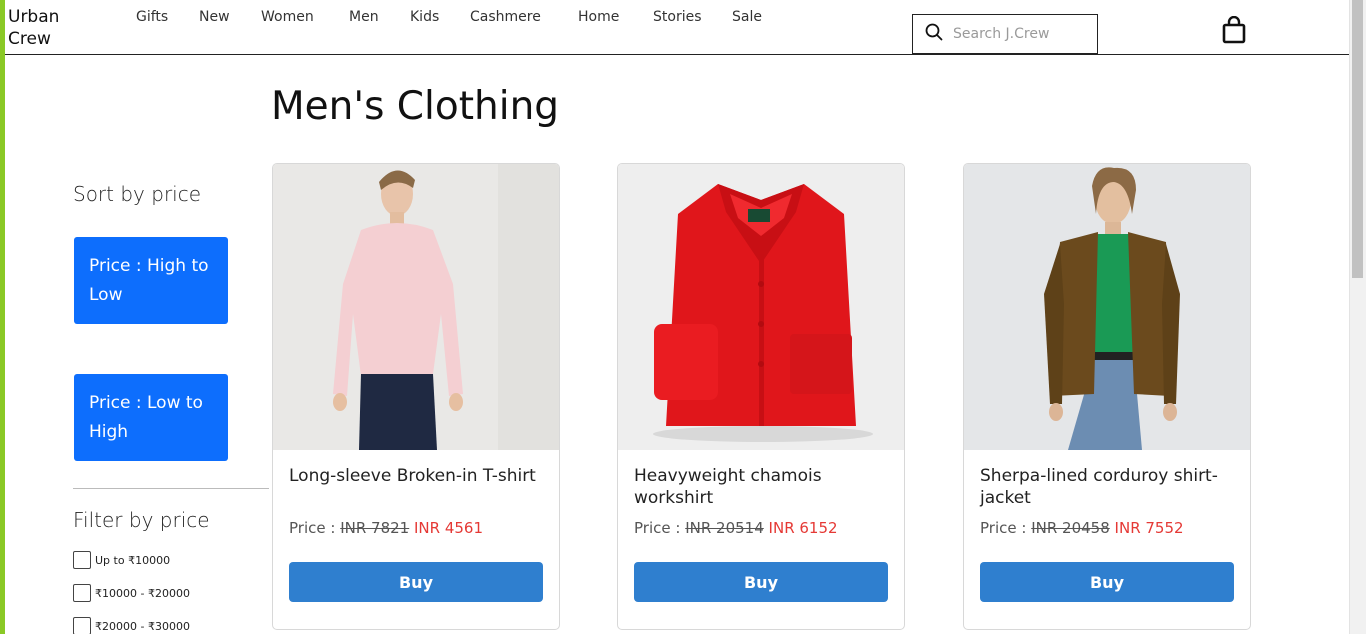 This screenshot has width=1366, height=634. Describe the element at coordinates (934, 34) in the screenshot. I see `search-icon` at that location.